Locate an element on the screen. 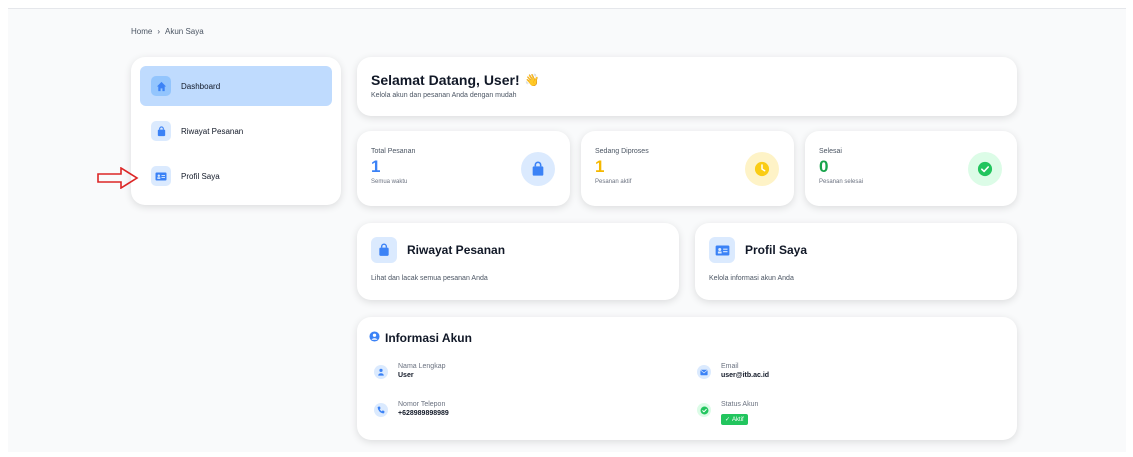 Image resolution: width=1133 pixels, height=457 pixels. sidebar-item-riwayat-pesanan: Riwayat Pesanan is located at coordinates (236, 131).